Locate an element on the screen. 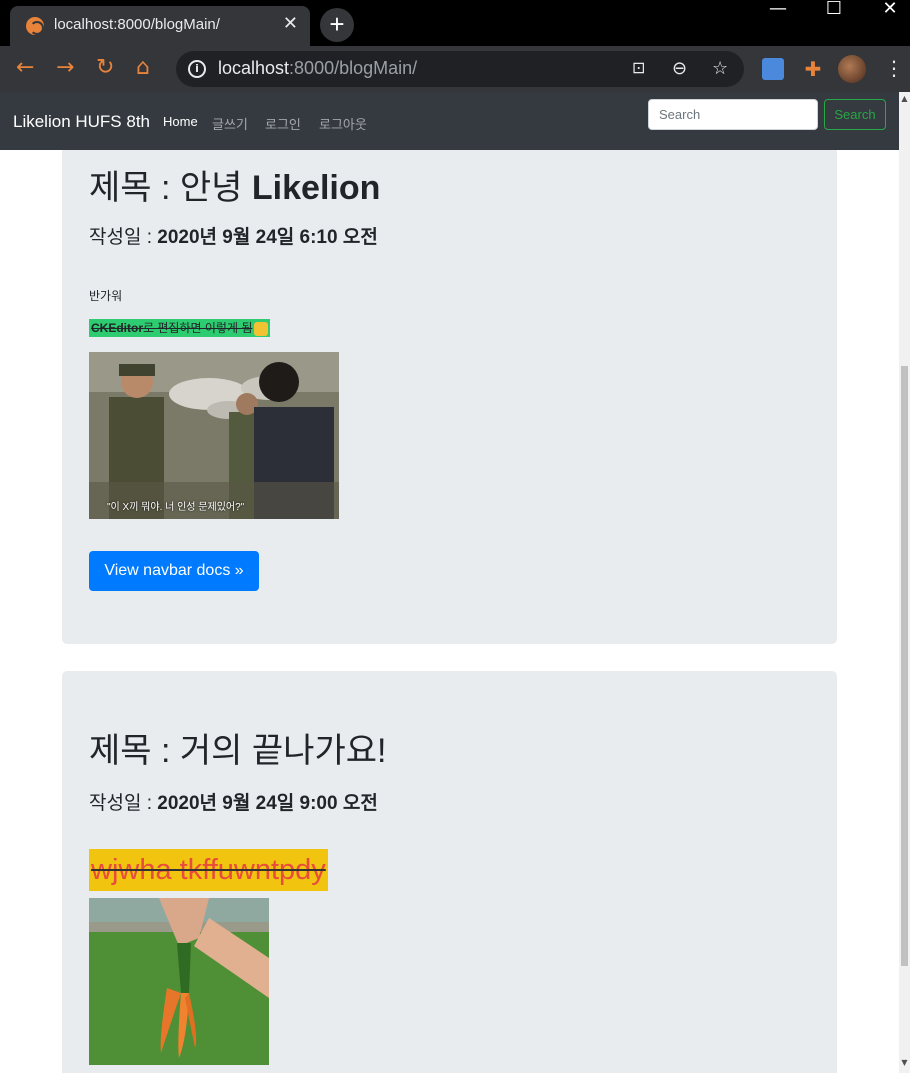 The height and width of the screenshot is (1073, 910). tab-title: localhost:8000/blogMain/ is located at coordinates (137, 24).